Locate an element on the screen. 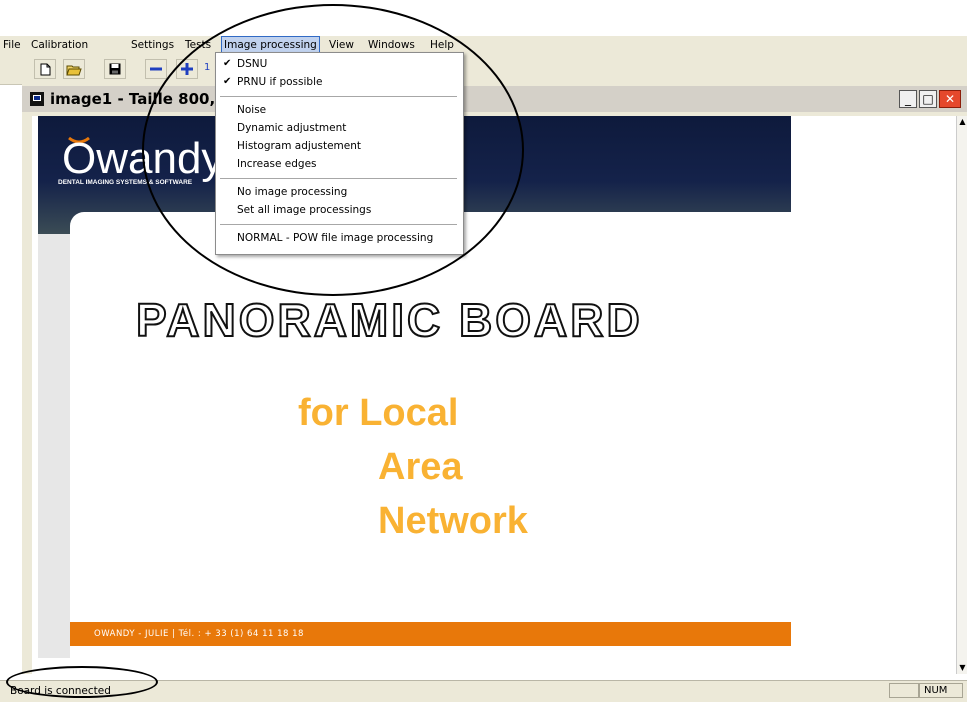 The width and height of the screenshot is (967, 702). menu-calibration: Calibration is located at coordinates (59, 45).